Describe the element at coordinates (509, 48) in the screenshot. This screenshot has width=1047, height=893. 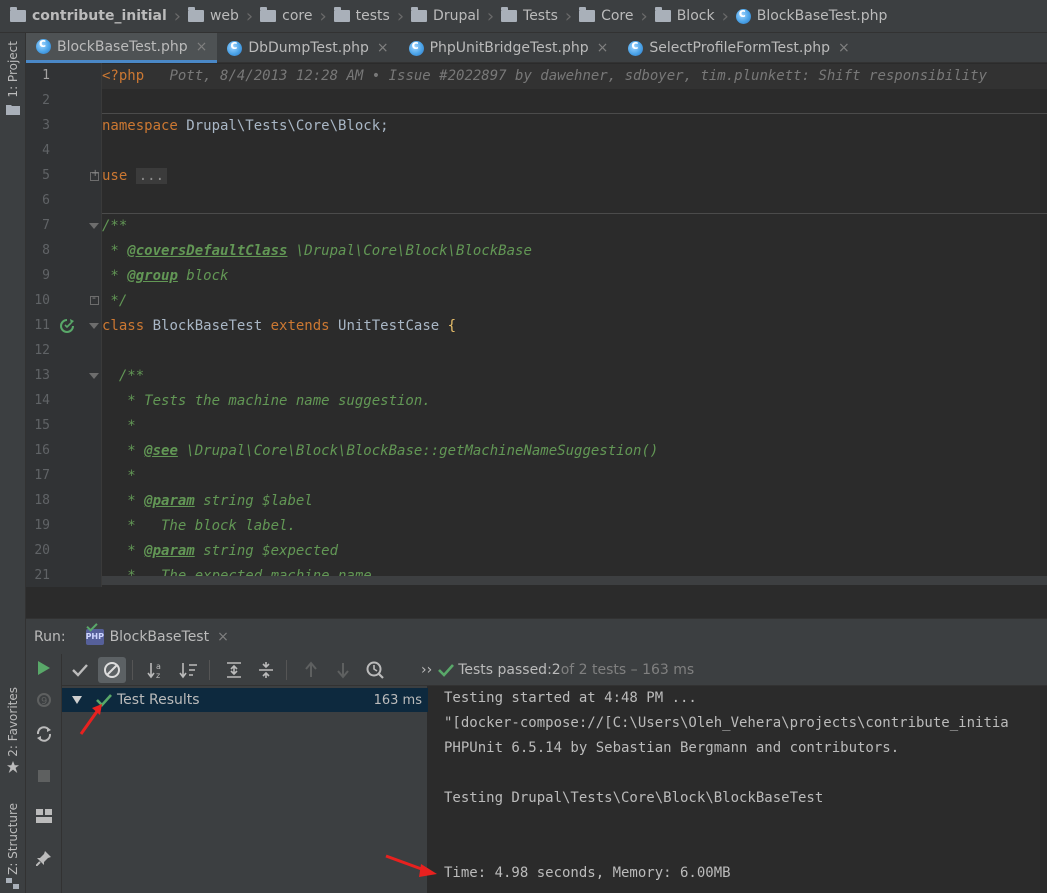
I see `tab-phpunitbridgetest: PhpUnitBridgeTest.php×` at that location.